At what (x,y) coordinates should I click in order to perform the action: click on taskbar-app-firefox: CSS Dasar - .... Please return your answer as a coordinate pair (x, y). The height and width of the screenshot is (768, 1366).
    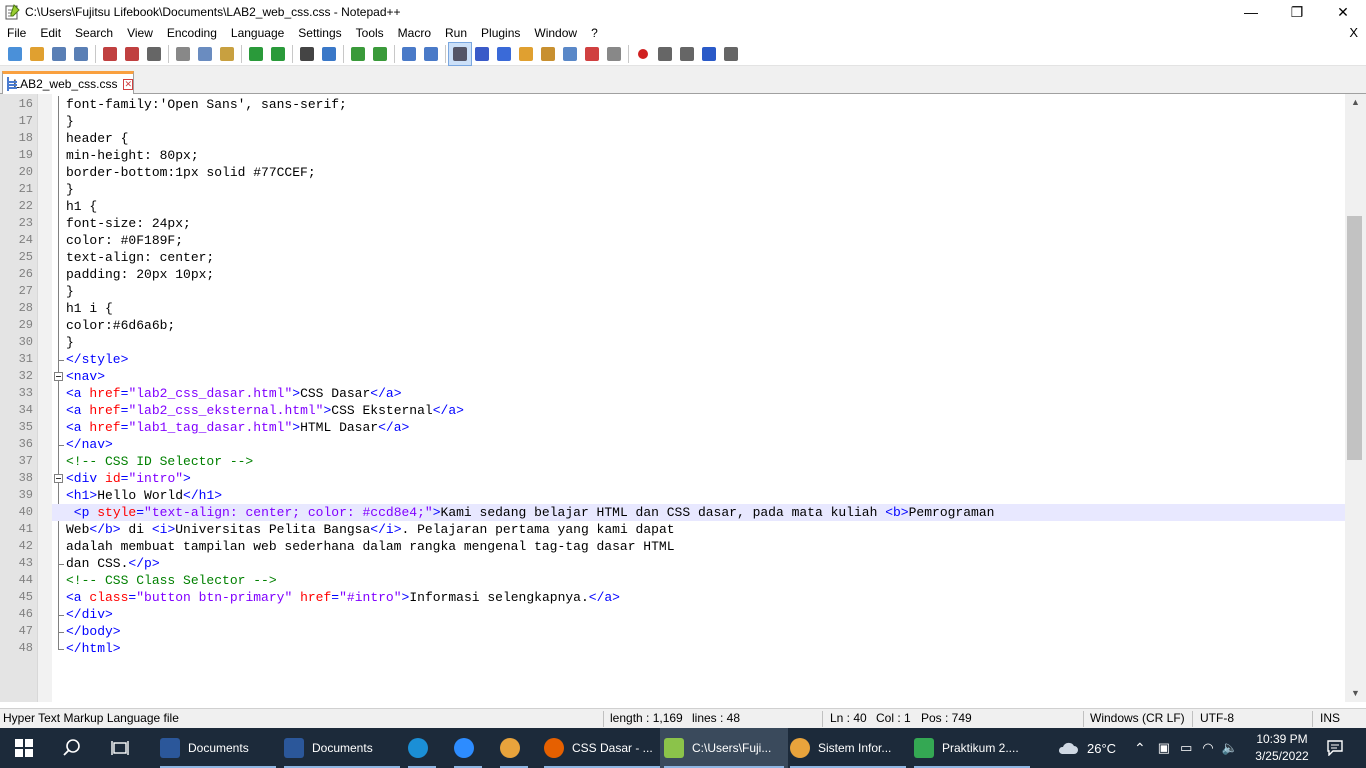
    Looking at the image, I should click on (602, 748).